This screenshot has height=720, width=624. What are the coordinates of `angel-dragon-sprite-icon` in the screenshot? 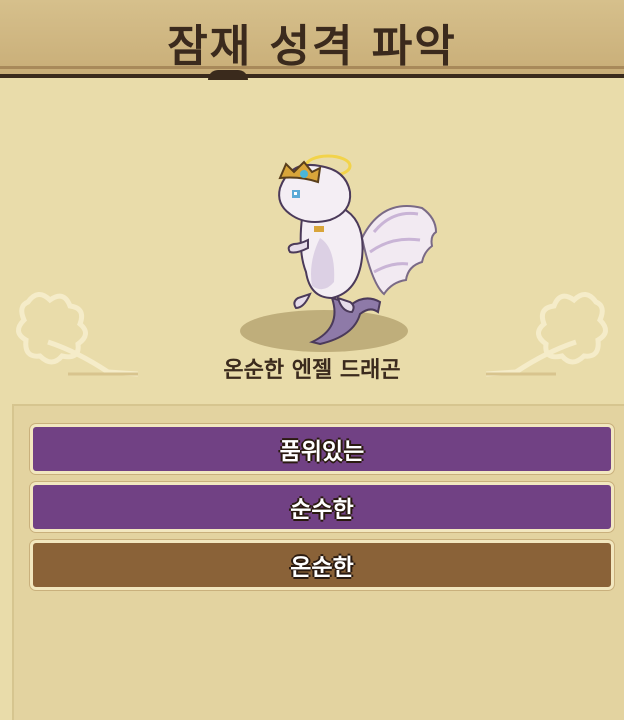 It's located at (358, 250).